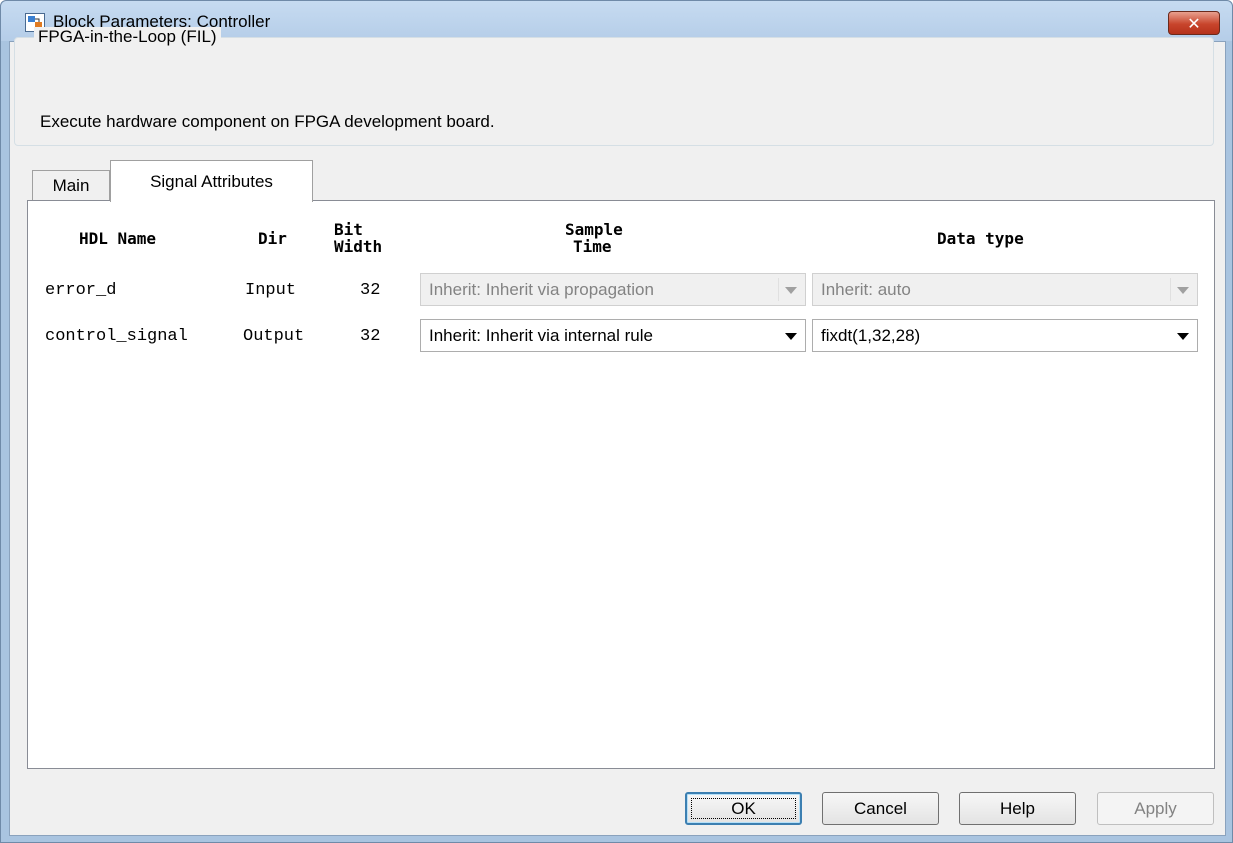 The image size is (1233, 843). Describe the element at coordinates (358, 246) in the screenshot. I see `header-bit-width-line2: Width` at that location.